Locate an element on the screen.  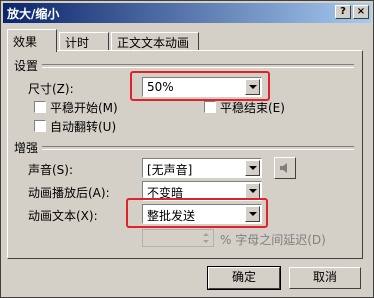
tab-text-animation: 正文文本动画 is located at coordinates (155, 41).